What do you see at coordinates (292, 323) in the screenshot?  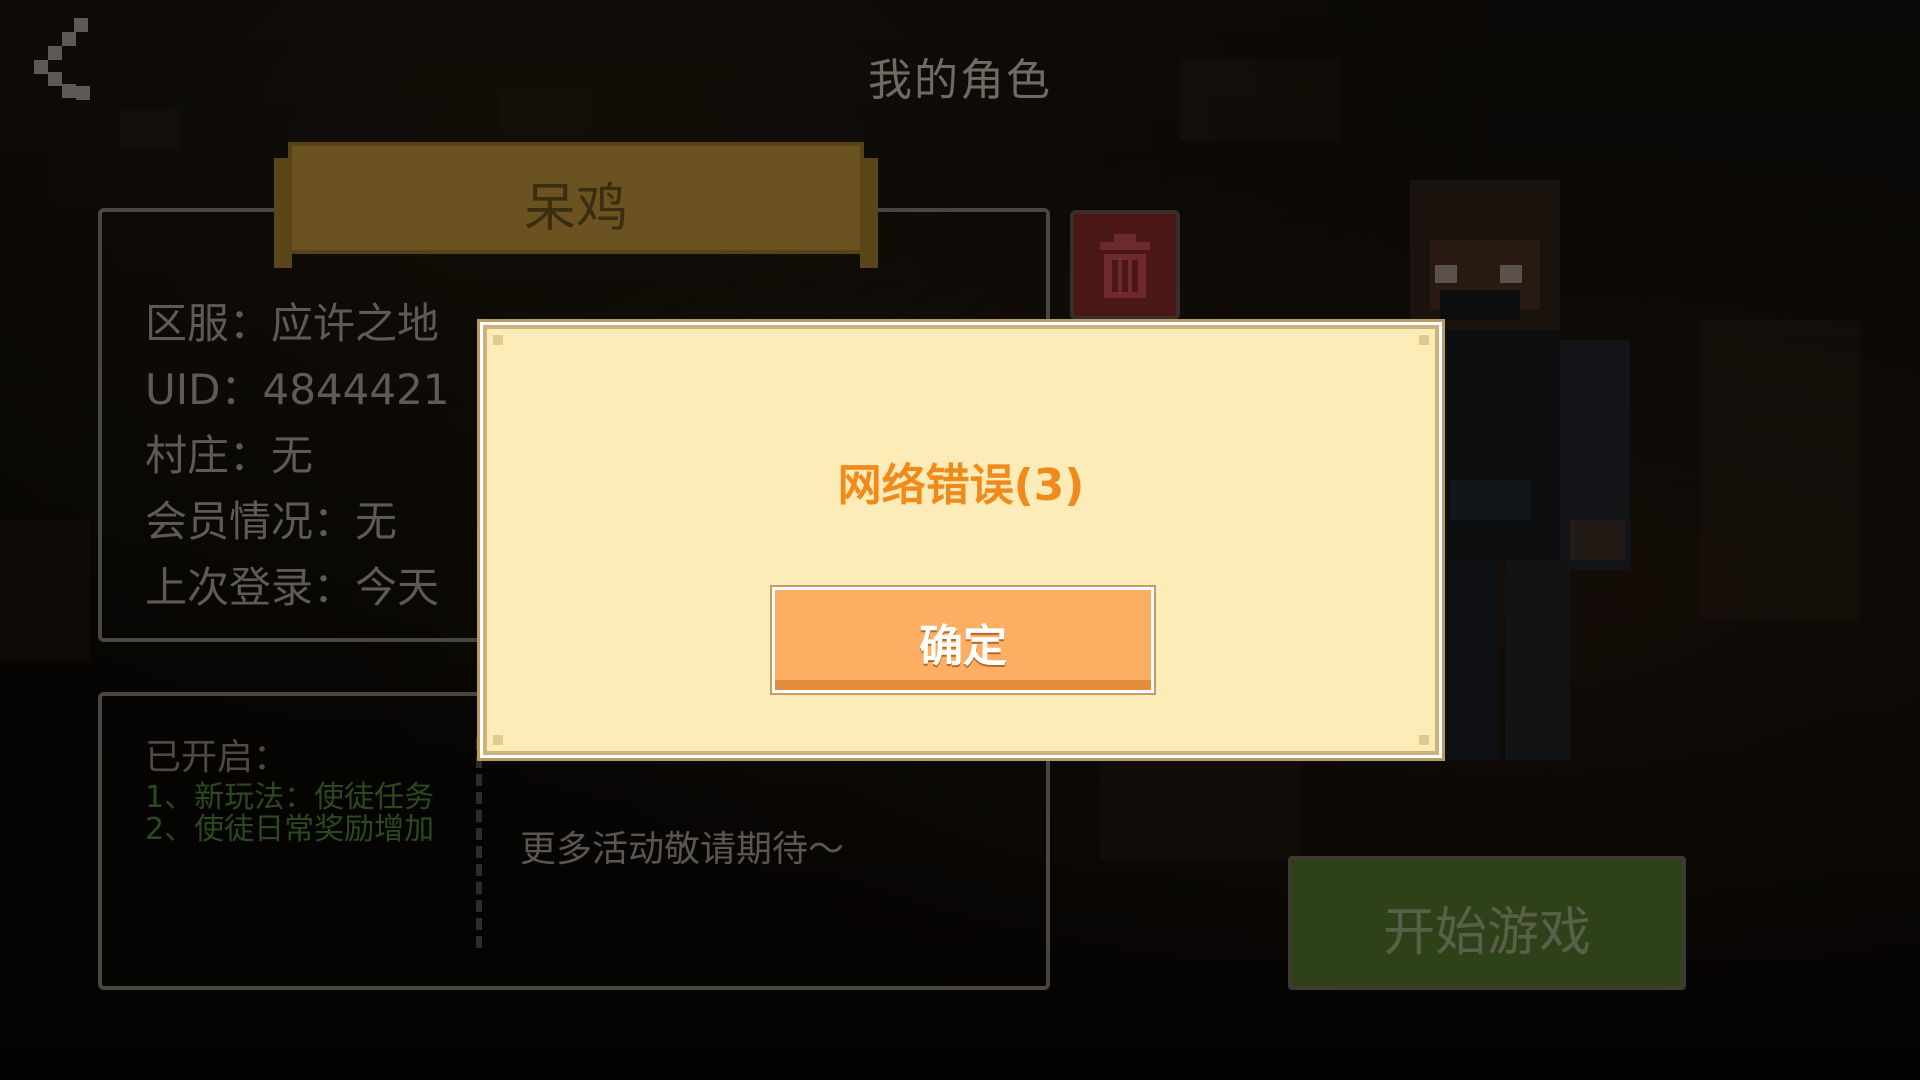 I see `server-info: 区服：应许之地` at bounding box center [292, 323].